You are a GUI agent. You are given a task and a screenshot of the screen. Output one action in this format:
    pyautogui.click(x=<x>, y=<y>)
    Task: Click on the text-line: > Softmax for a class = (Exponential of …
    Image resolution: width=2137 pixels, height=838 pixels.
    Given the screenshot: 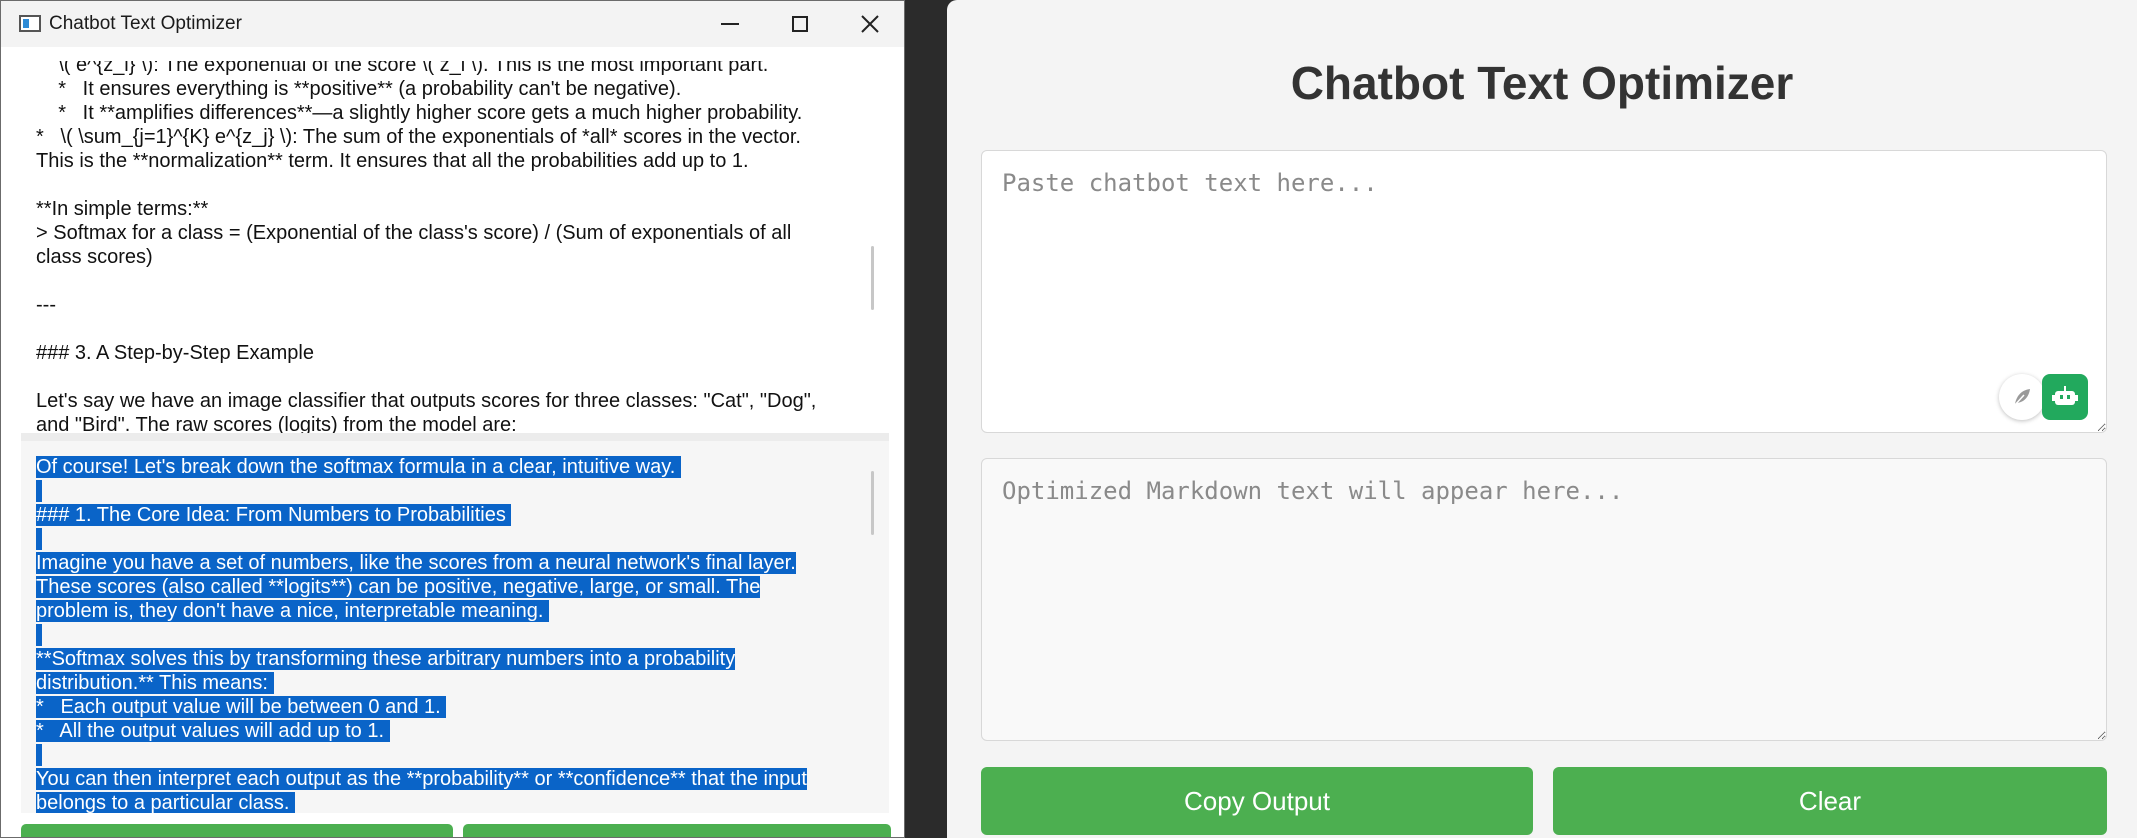 What is the action you would take?
    pyautogui.click(x=414, y=233)
    